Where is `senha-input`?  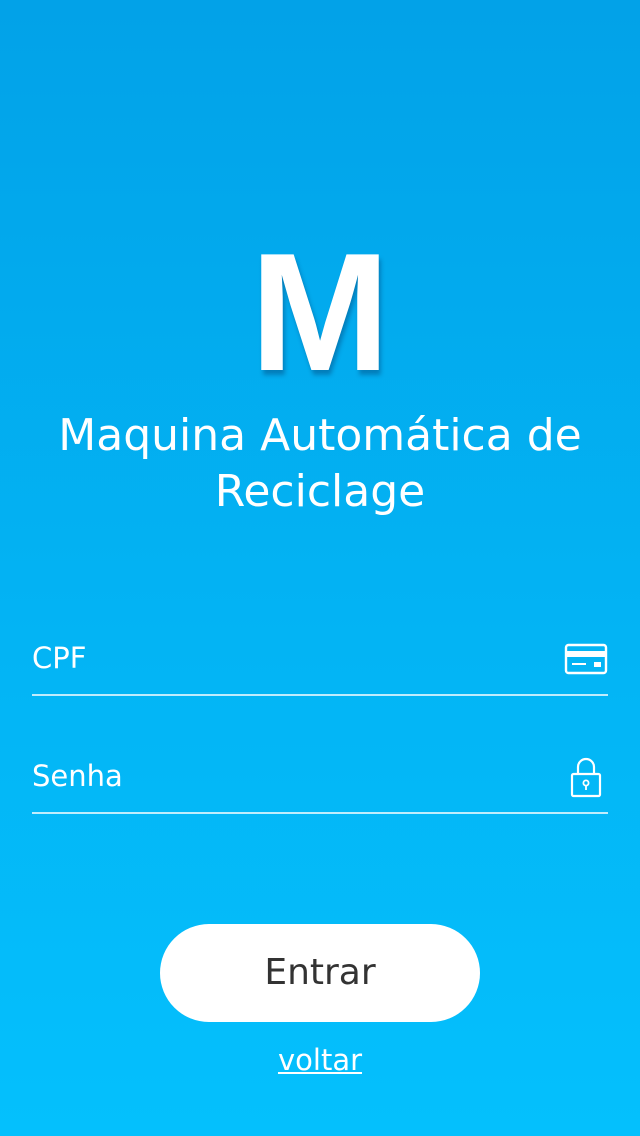
senha-input is located at coordinates (292, 776).